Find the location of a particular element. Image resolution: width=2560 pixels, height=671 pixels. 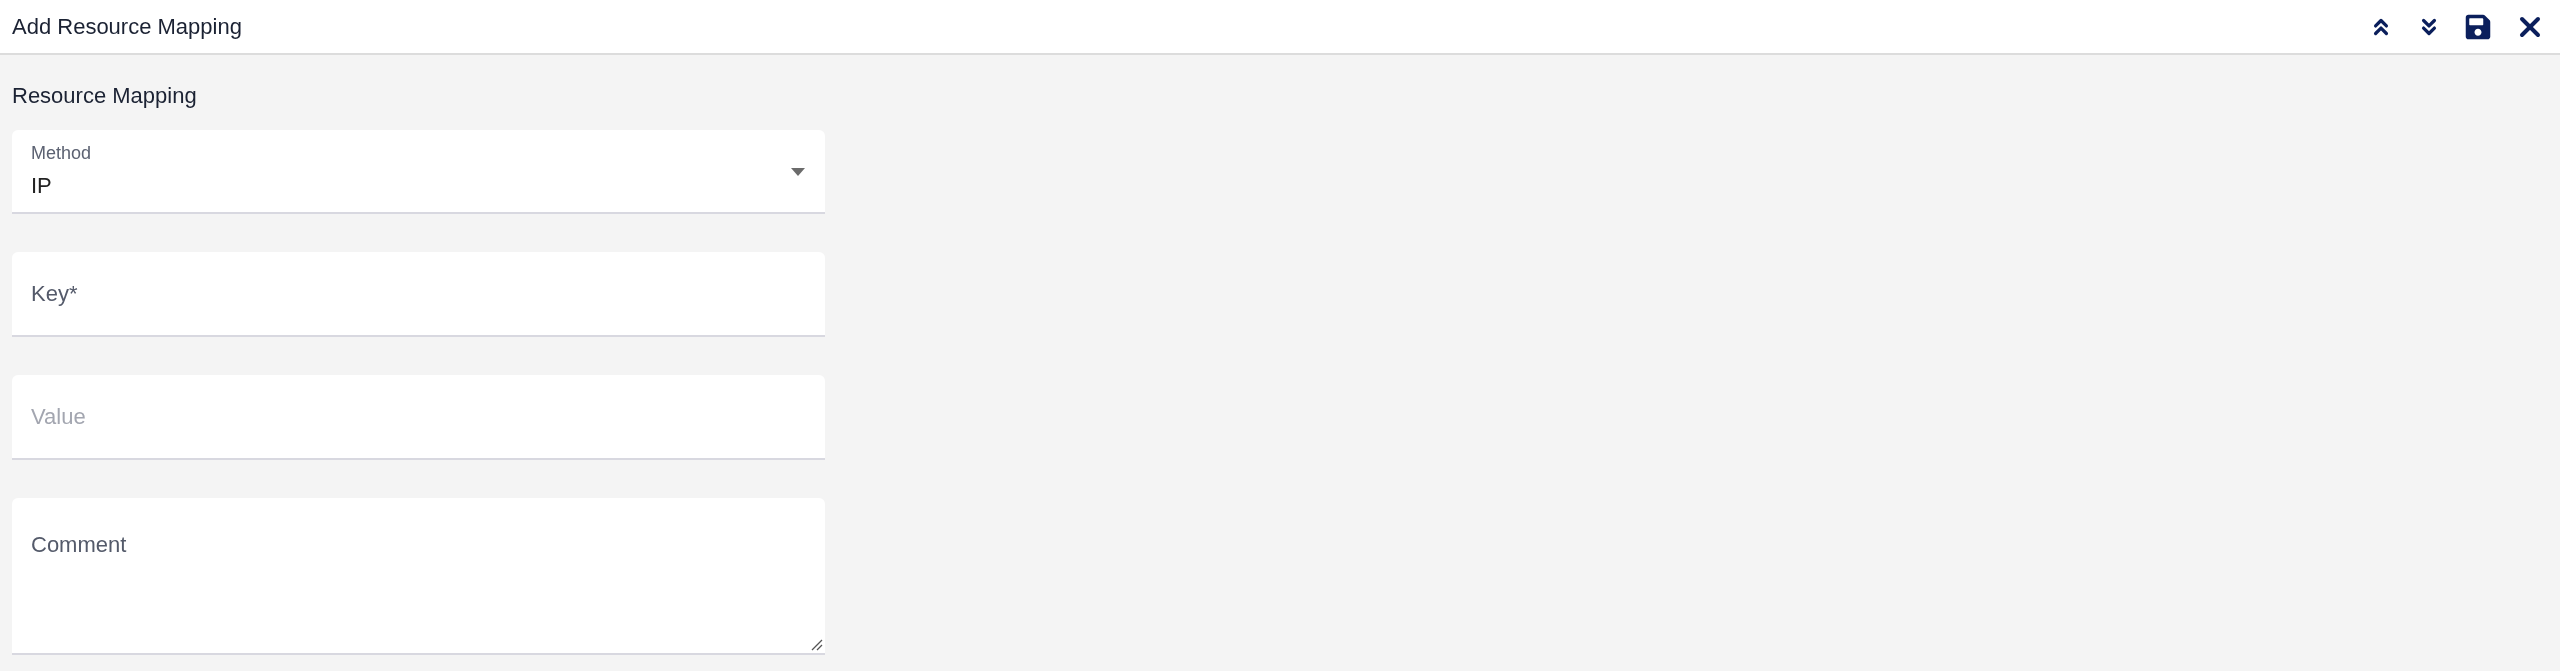

field-input: Value is located at coordinates (418, 416).